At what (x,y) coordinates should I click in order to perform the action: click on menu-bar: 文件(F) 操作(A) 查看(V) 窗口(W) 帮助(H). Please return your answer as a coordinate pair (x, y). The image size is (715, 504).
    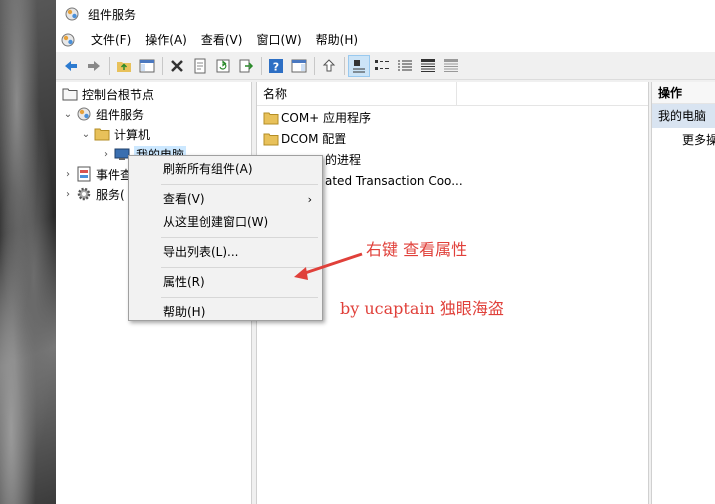
    Looking at the image, I should click on (385, 40).